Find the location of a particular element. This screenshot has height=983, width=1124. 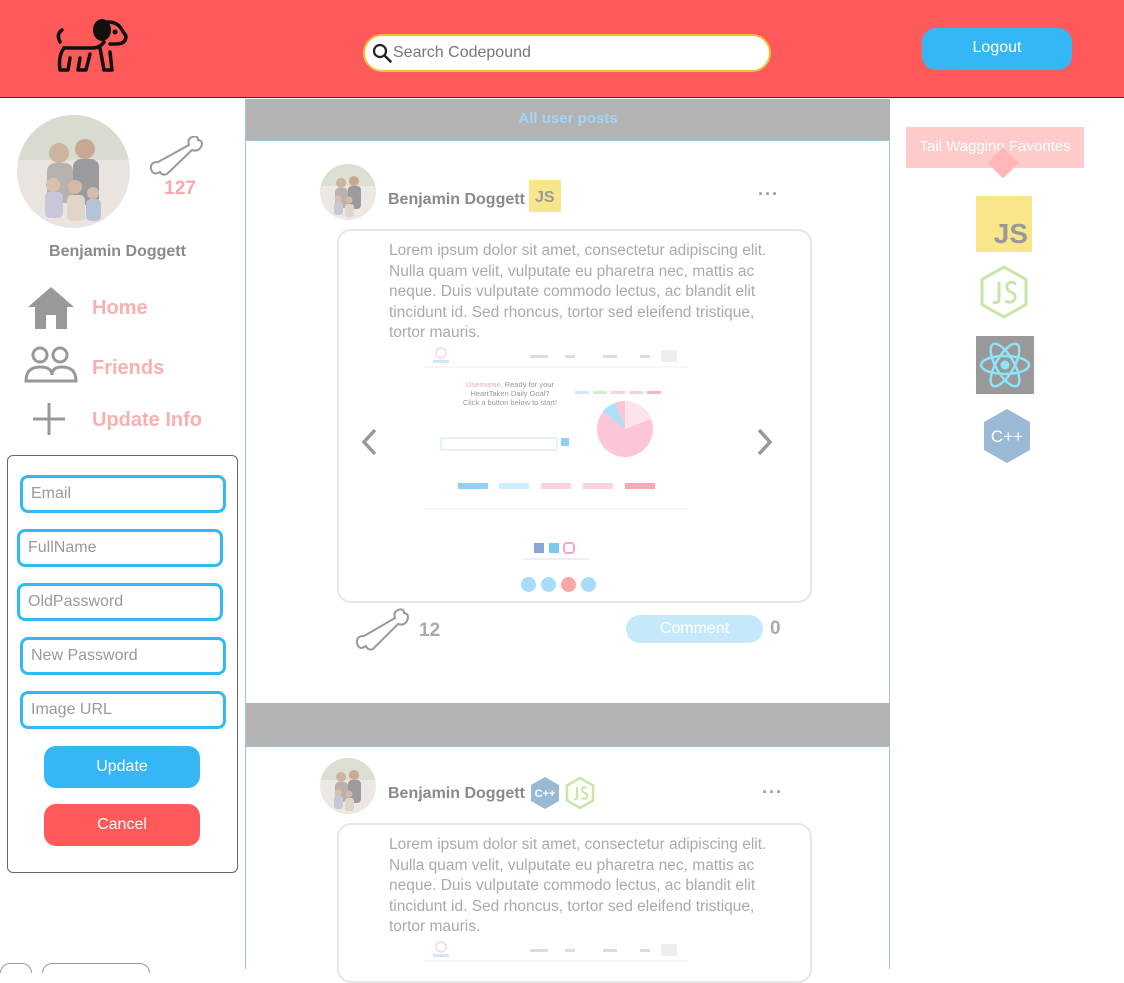

dog-logo-icon is located at coordinates (92, 47).